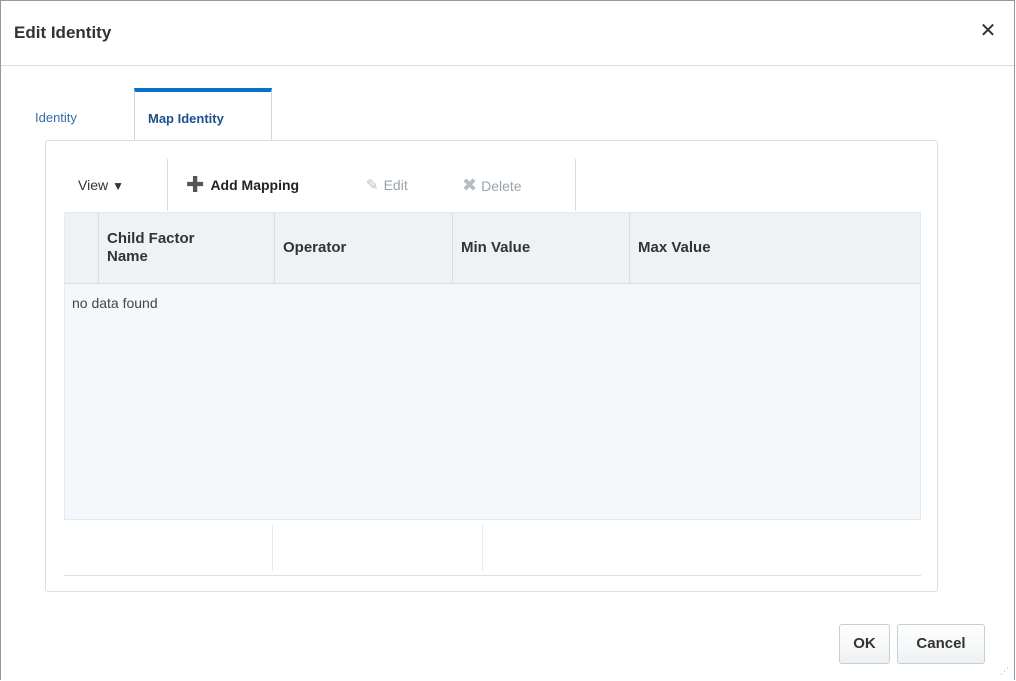 Image resolution: width=1016 pixels, height=681 pixels. Describe the element at coordinates (776, 248) in the screenshot. I see `column-header-max-value: Max Value` at that location.